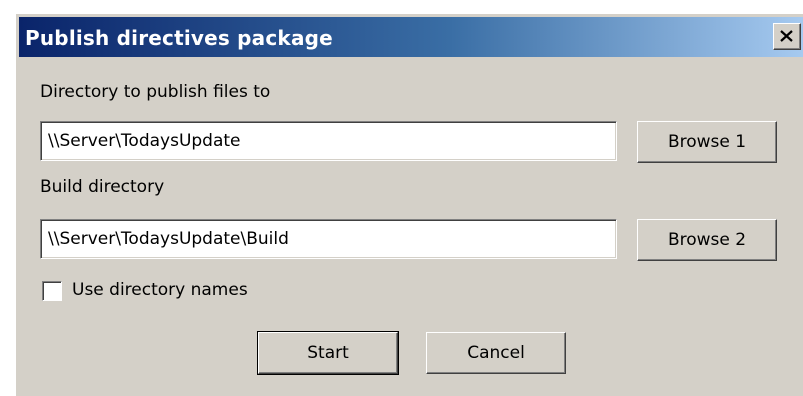 Image resolution: width=803 pixels, height=396 pixels. I want to click on publish-directory-field, so click(328, 141).